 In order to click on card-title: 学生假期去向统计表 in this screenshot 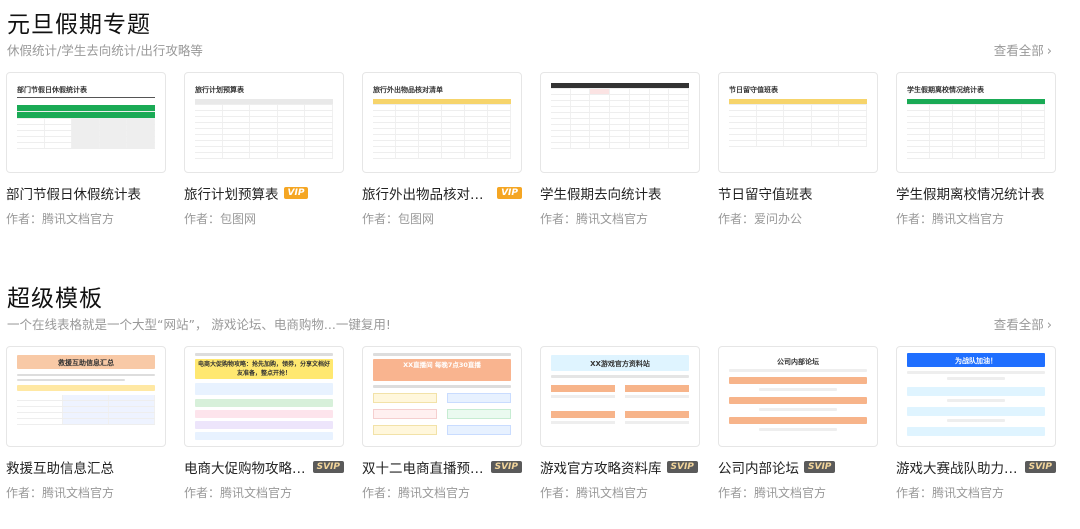, I will do `click(601, 193)`.